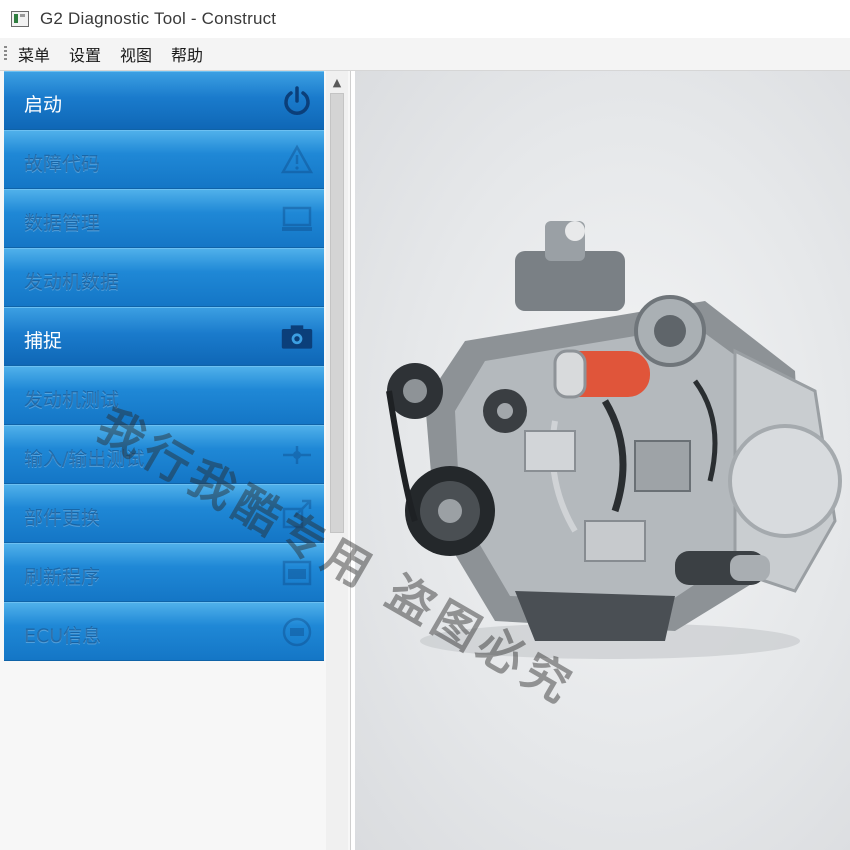 This screenshot has height=850, width=850. What do you see at coordinates (164, 631) in the screenshot?
I see `nav-item-ecu-info: ECU信息` at bounding box center [164, 631].